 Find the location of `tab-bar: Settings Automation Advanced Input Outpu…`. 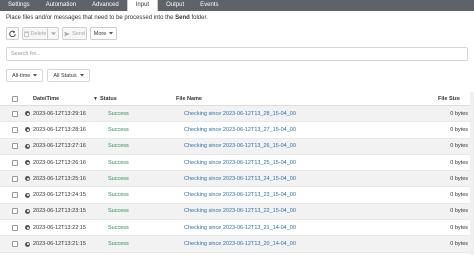

tab-bar: Settings Automation Advanced Input Outpu… is located at coordinates (237, 5).